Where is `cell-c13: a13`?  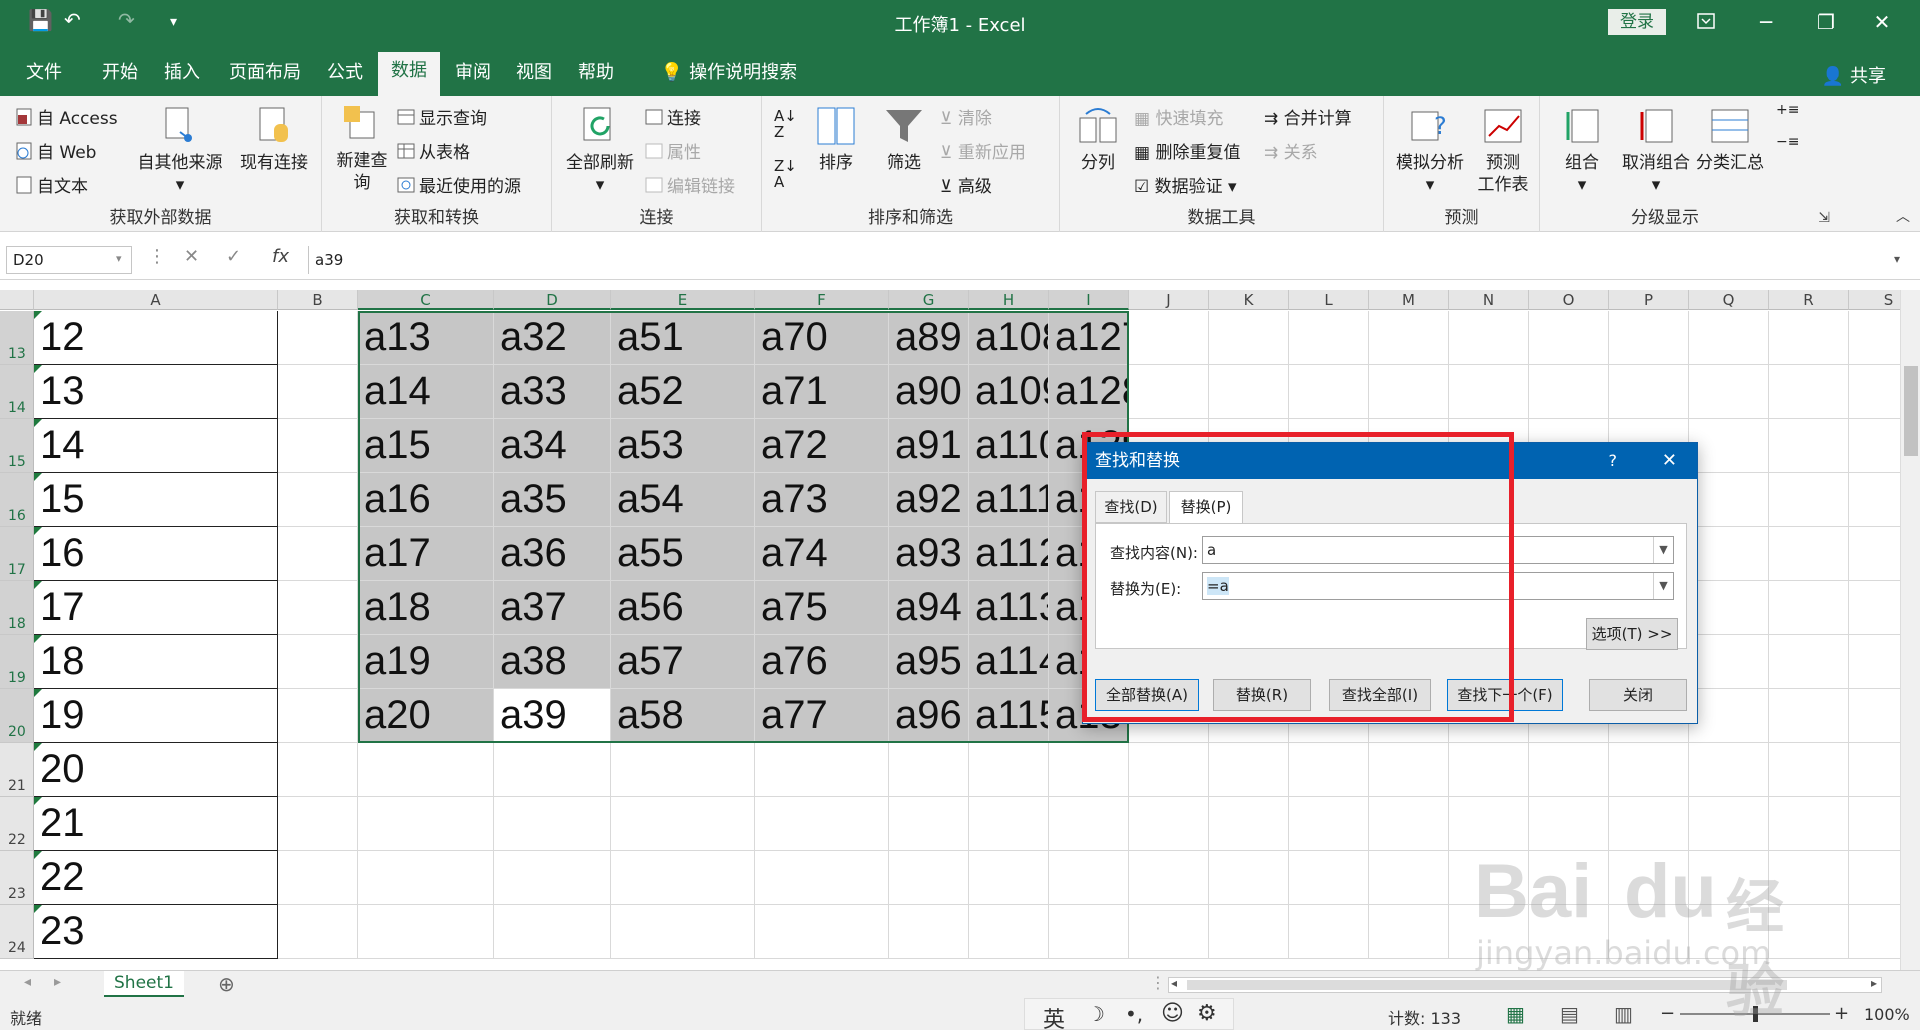 cell-c13: a13 is located at coordinates (426, 338).